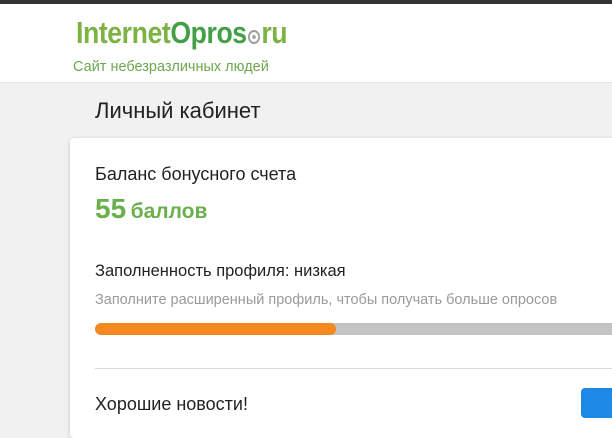 This screenshot has width=612, height=438. I want to click on logo-text-ru: ru, so click(274, 32).